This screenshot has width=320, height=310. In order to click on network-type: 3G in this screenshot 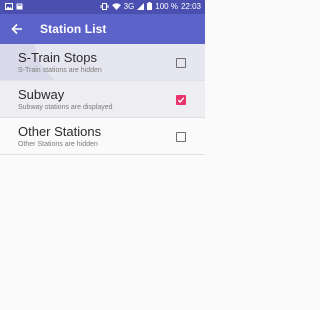, I will do `click(129, 6)`.